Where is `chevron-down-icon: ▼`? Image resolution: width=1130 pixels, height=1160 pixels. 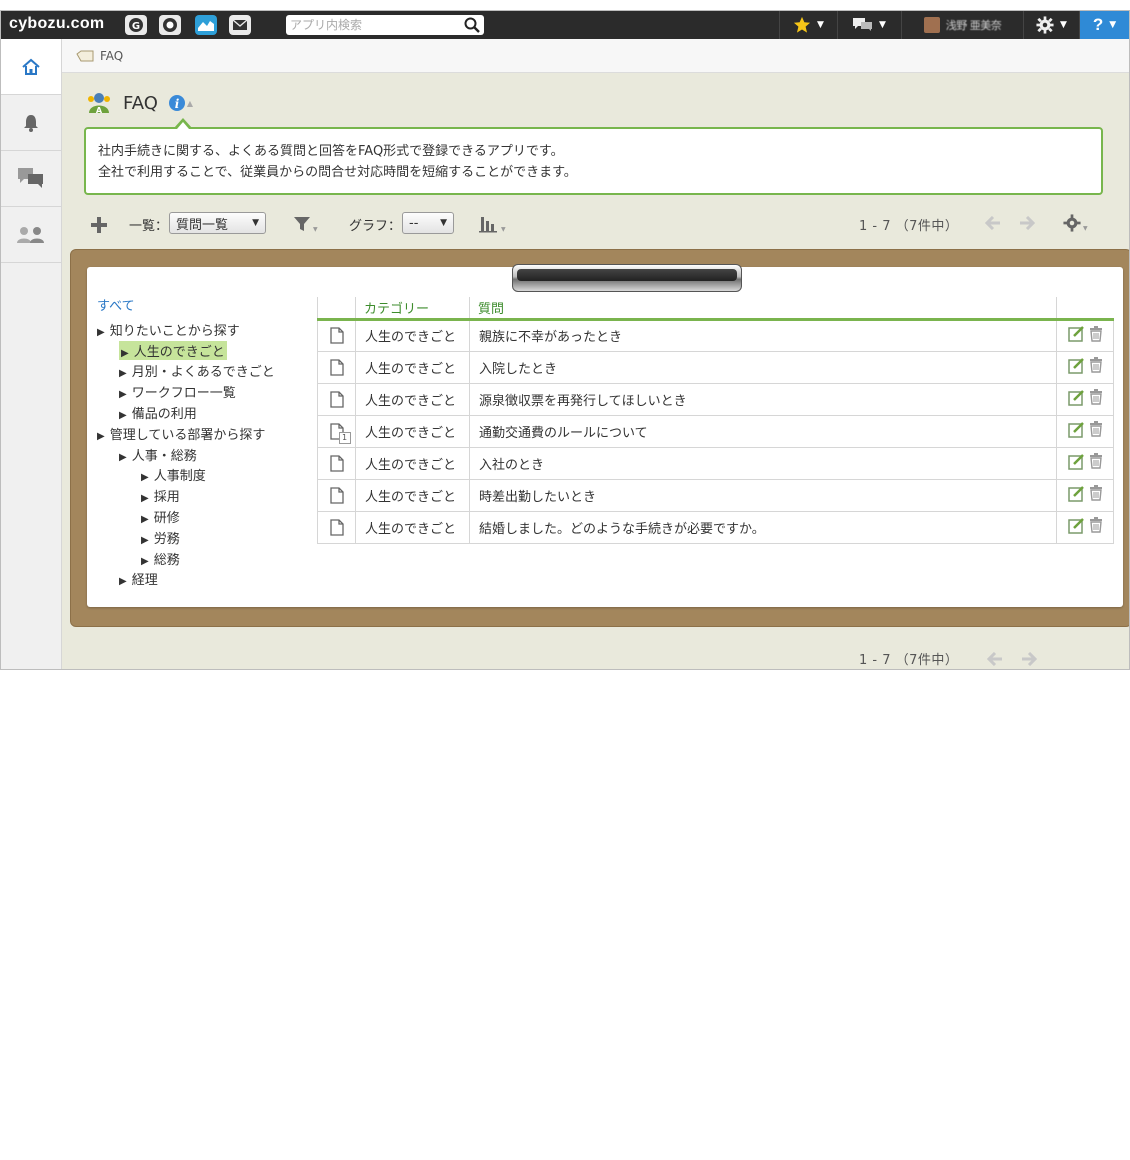 chevron-down-icon: ▼ is located at coordinates (882, 25).